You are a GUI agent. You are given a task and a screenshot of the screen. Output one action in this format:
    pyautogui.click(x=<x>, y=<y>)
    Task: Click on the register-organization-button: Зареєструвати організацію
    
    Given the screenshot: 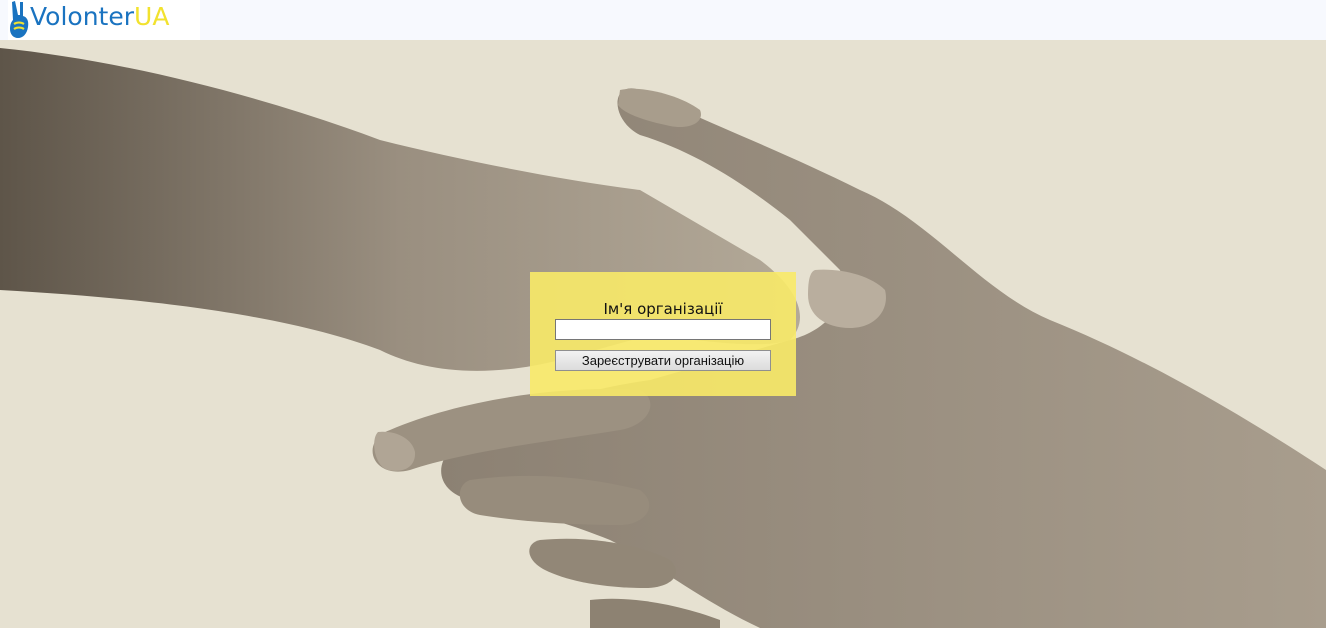 What is the action you would take?
    pyautogui.click(x=663, y=360)
    